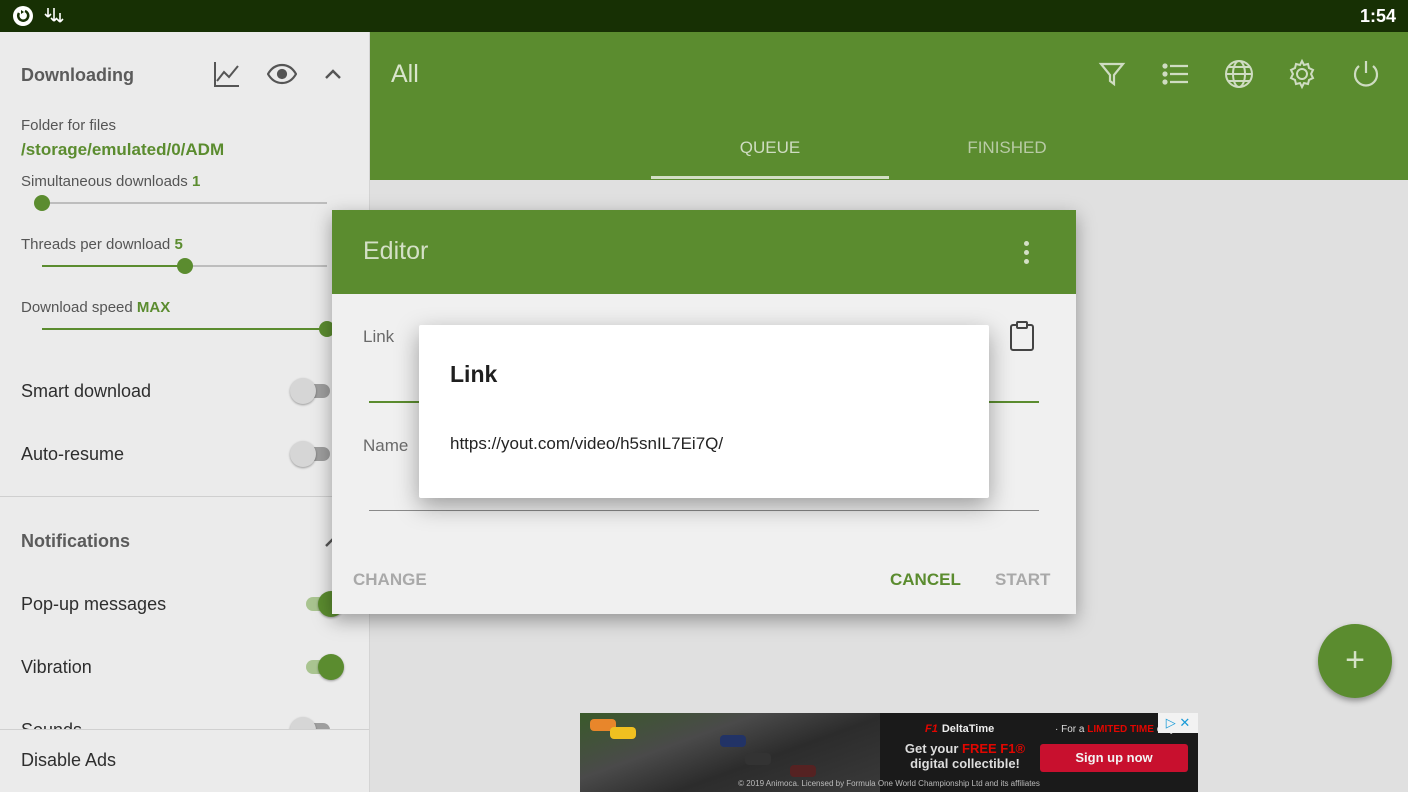 The width and height of the screenshot is (1408, 792). What do you see at coordinates (1239, 74) in the screenshot?
I see `globe-icon` at bounding box center [1239, 74].